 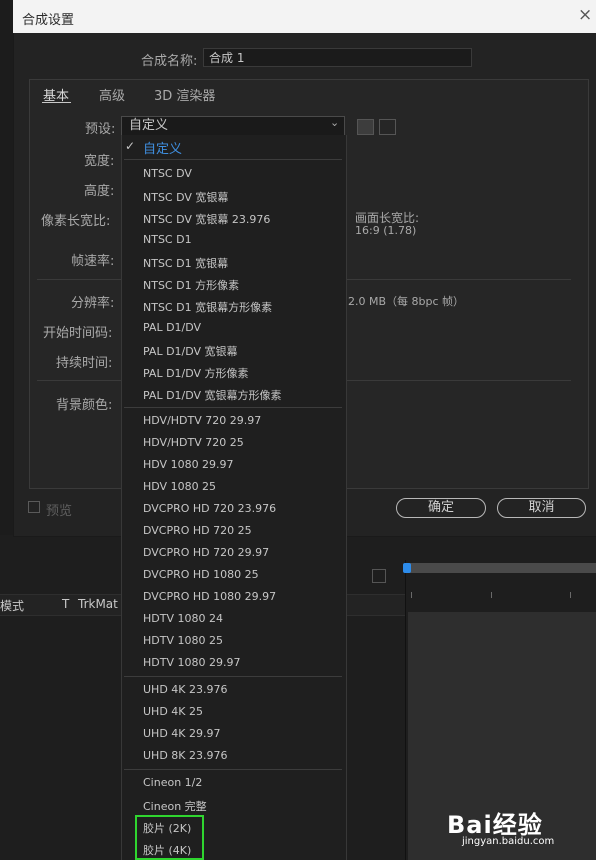 What do you see at coordinates (212, 395) in the screenshot?
I see `dropdown-item: PAL D1/DV 宽银幕方形像素` at bounding box center [212, 395].